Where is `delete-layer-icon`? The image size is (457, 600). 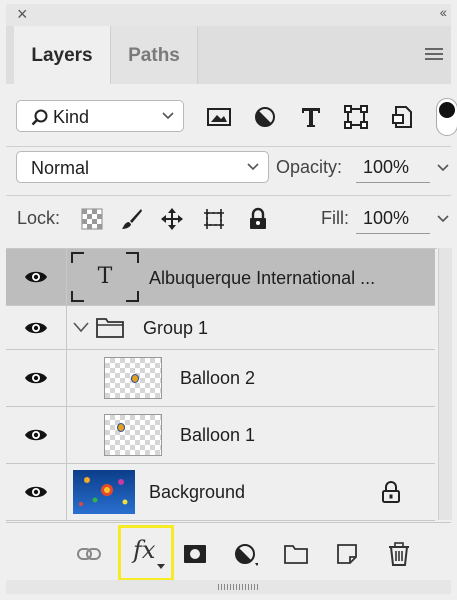 delete-layer-icon is located at coordinates (399, 554).